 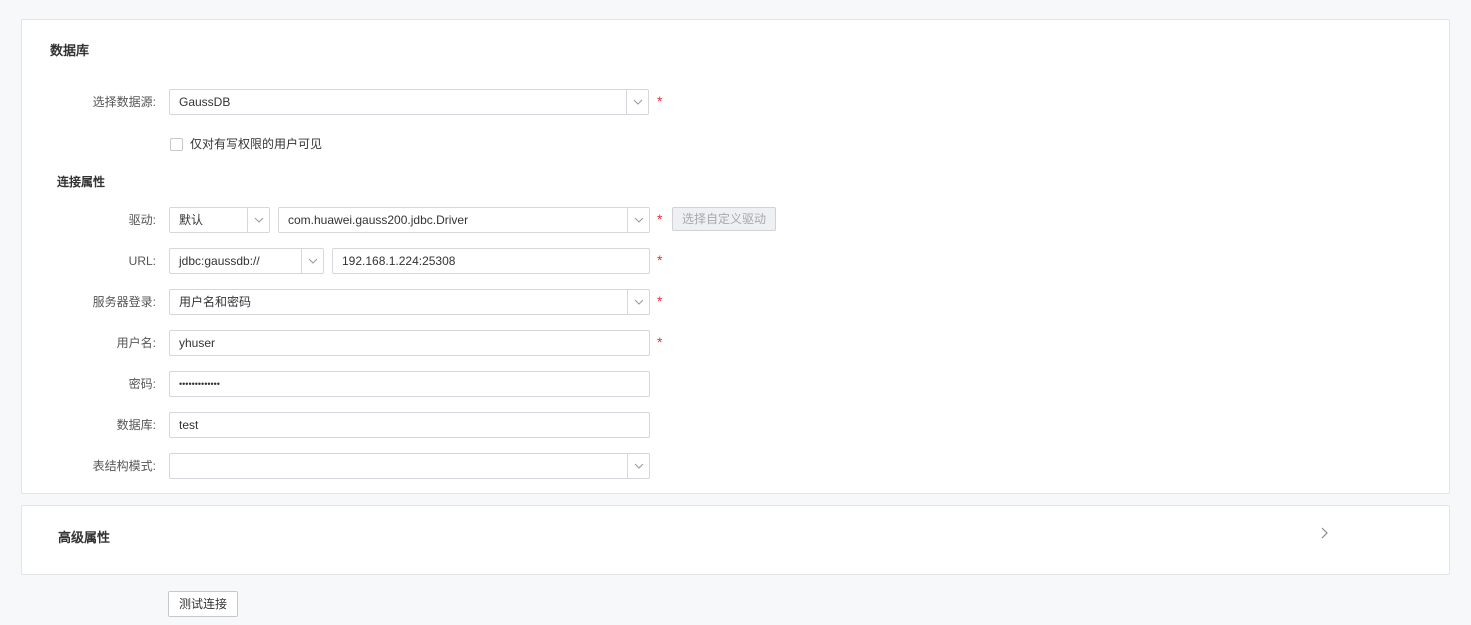 I want to click on driver-type-select: 默认, so click(x=219, y=220).